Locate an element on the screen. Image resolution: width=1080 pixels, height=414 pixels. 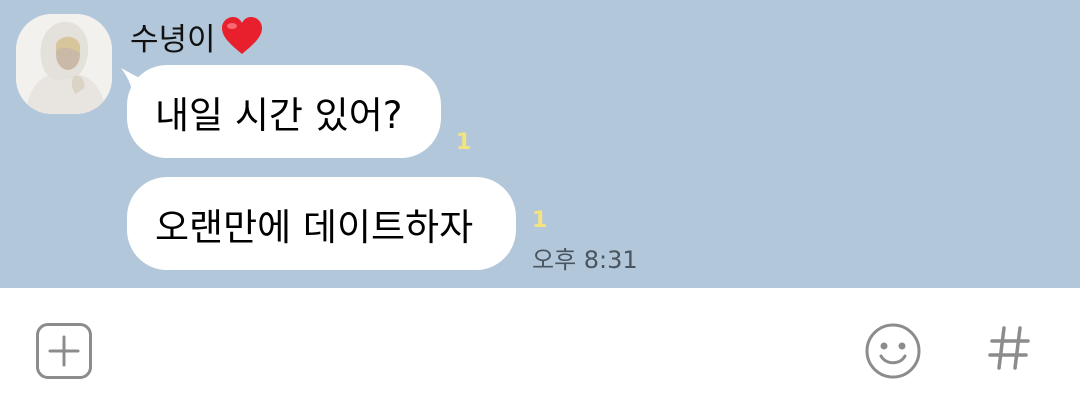
emoji-icon is located at coordinates (893, 351).